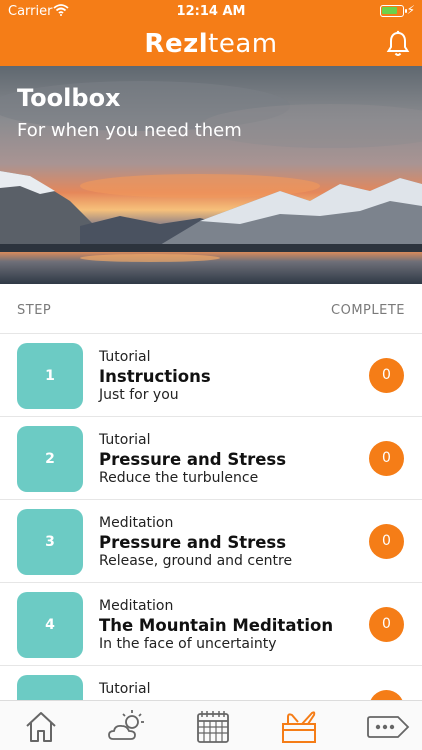 The width and height of the screenshot is (422, 750). I want to click on toolbox-icon, so click(299, 727).